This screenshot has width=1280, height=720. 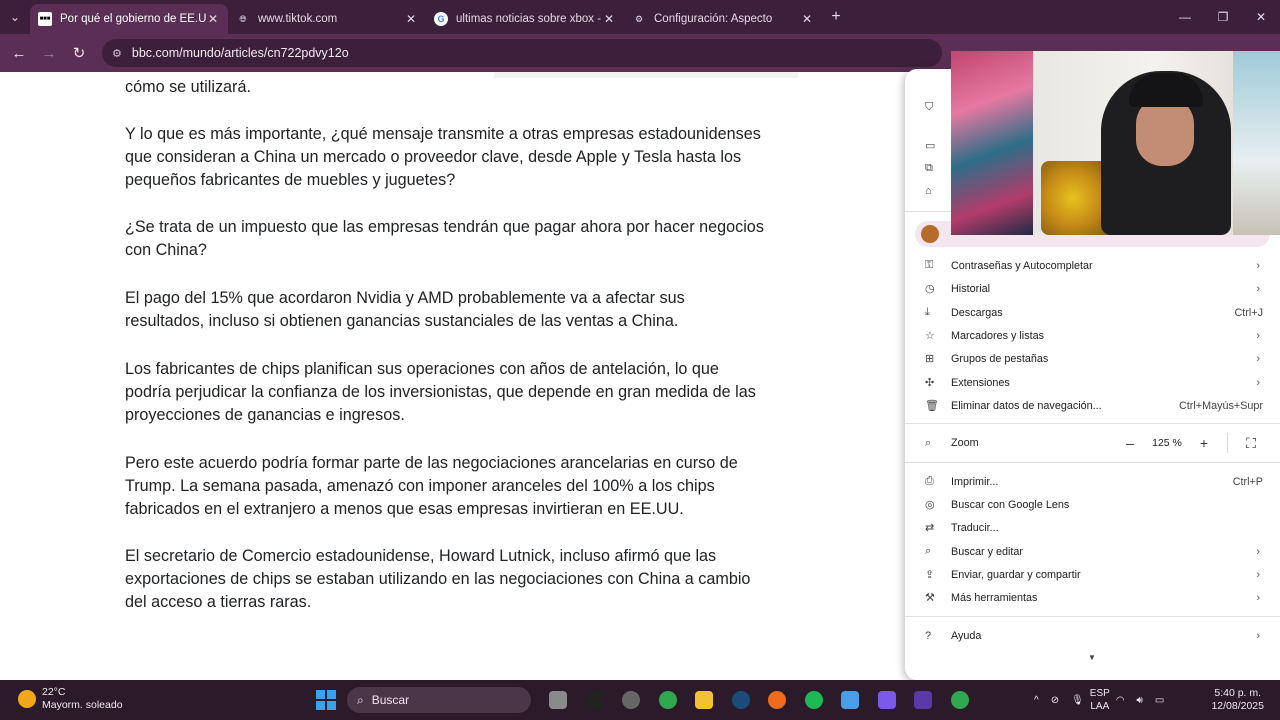 I want to click on tab-bbc: ■■■ Por qué el gobierno de EE.UU. d ✕, so click(x=129, y=19).